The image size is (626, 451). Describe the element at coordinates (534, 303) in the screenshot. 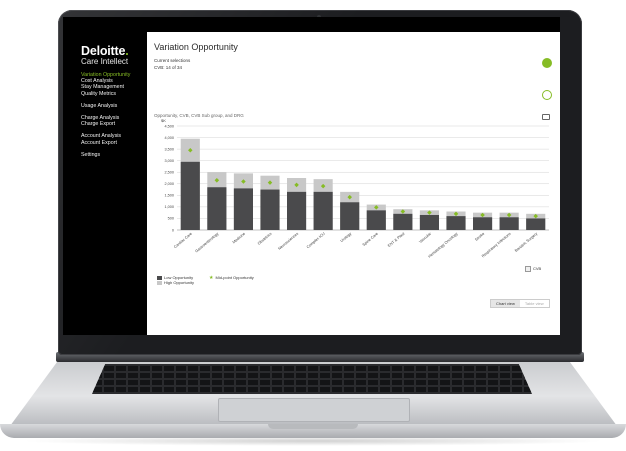

I see `table-view-button: Table view` at that location.